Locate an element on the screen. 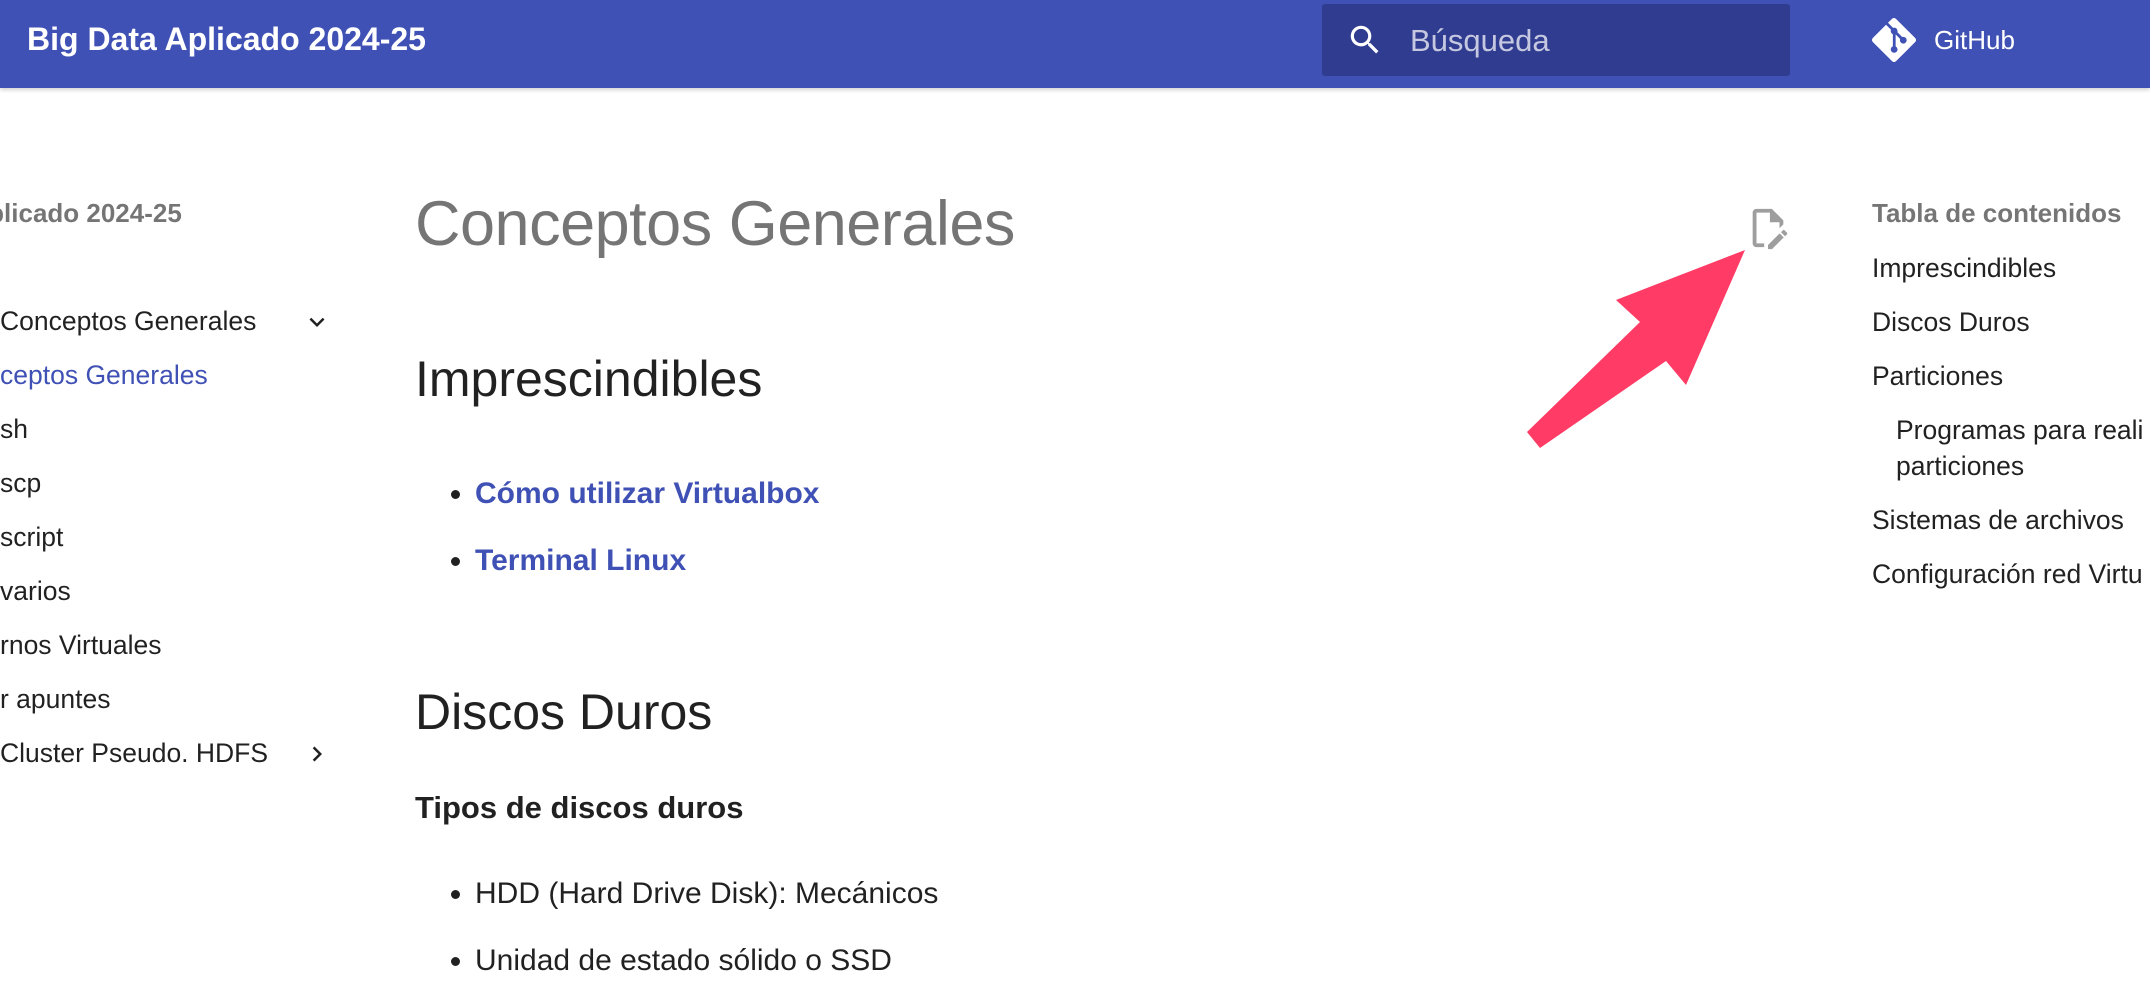  sidebar-item-ssh: sh is located at coordinates (14, 429).